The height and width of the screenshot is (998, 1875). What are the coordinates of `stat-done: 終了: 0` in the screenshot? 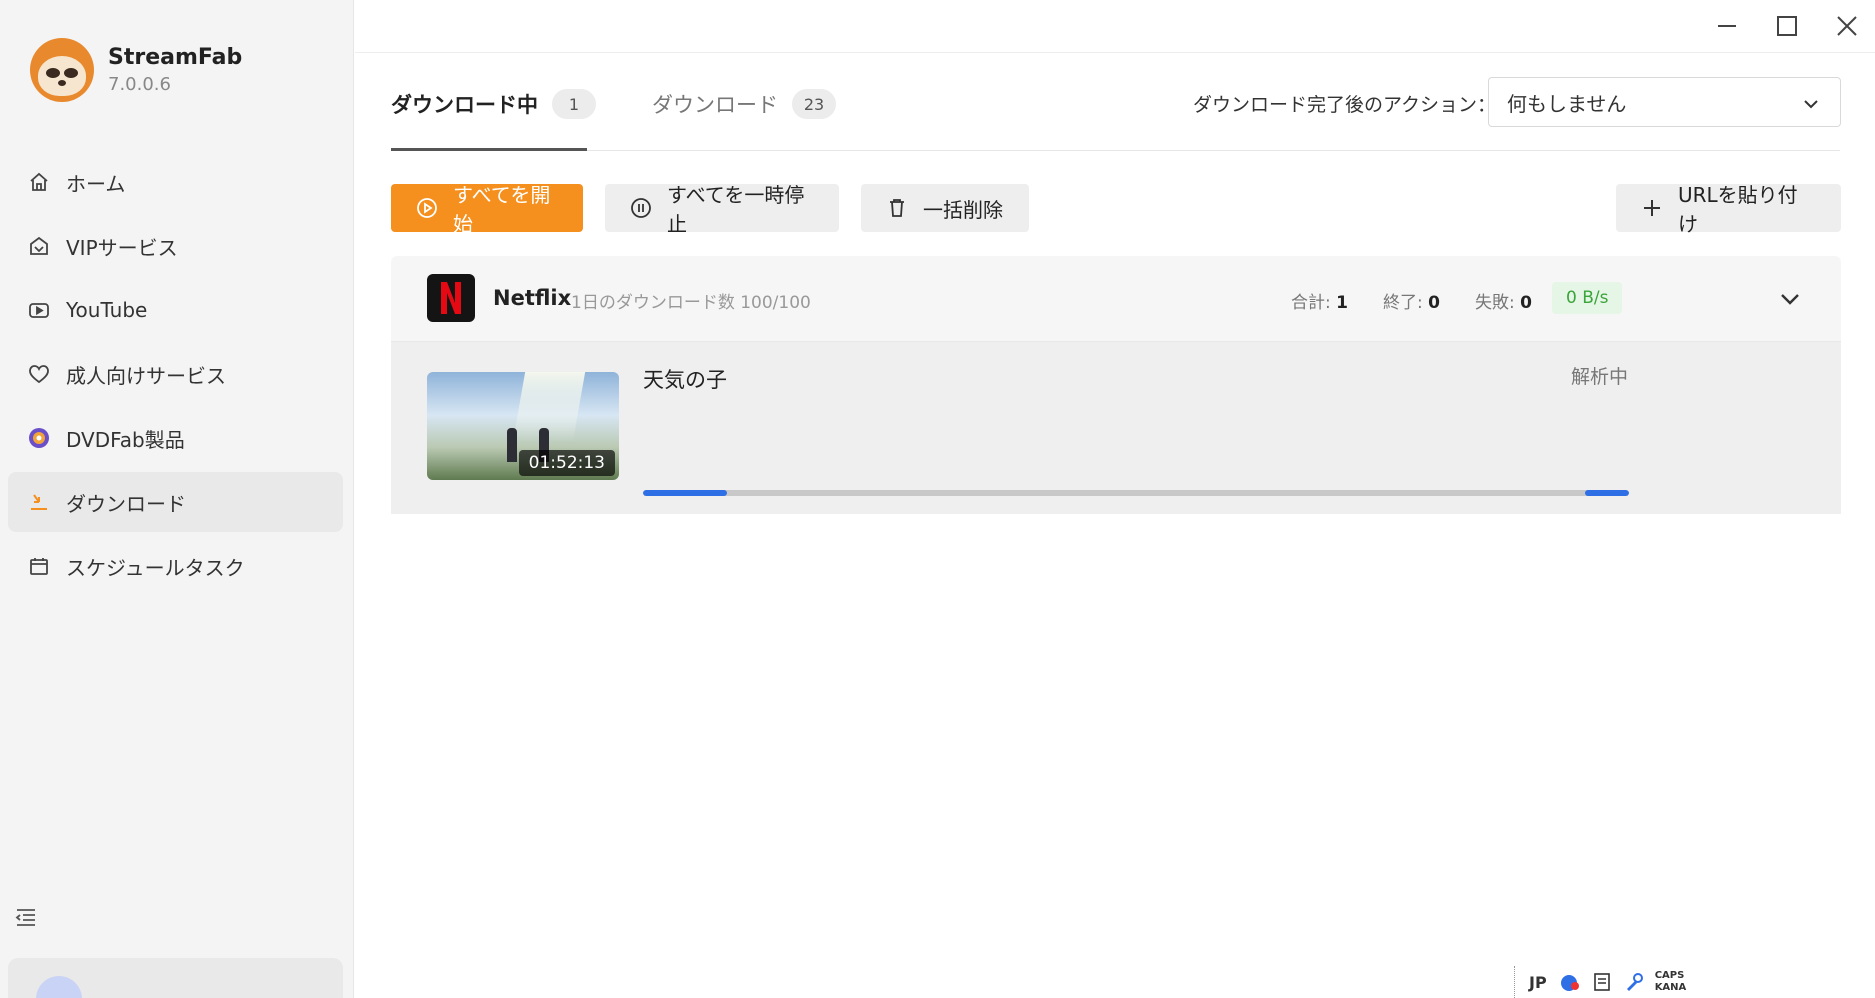 It's located at (1411, 300).